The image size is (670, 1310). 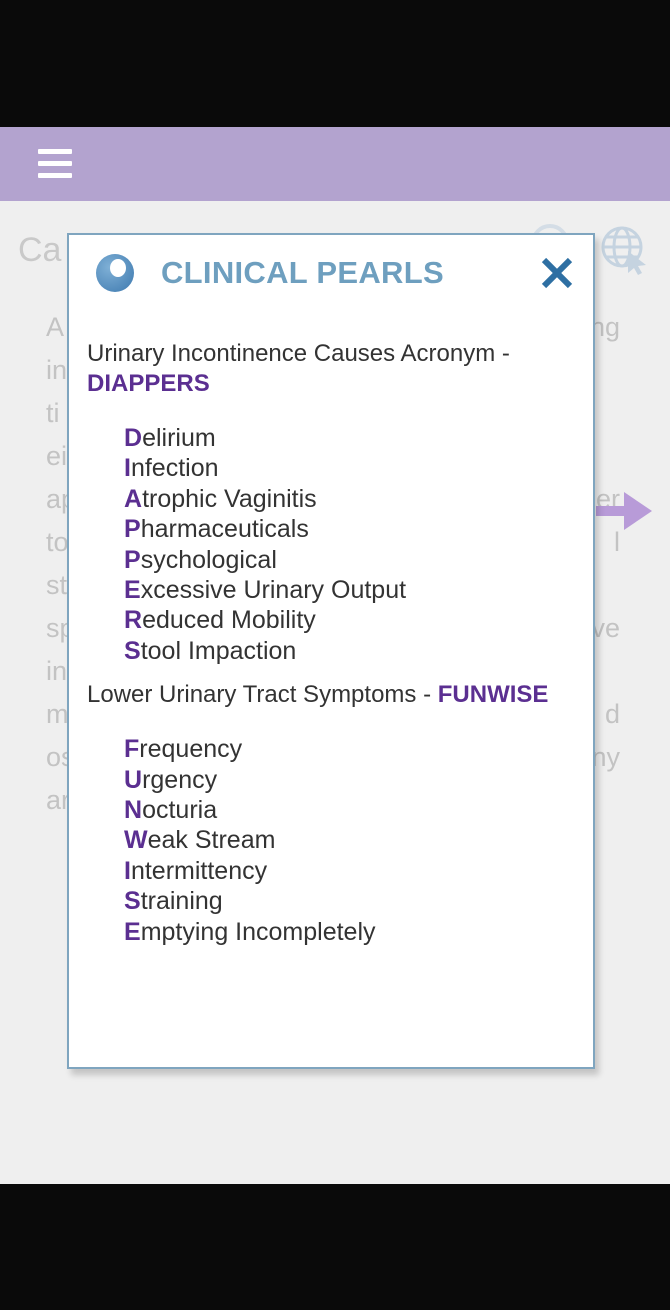 What do you see at coordinates (183, 749) in the screenshot?
I see `list-item: Frequency` at bounding box center [183, 749].